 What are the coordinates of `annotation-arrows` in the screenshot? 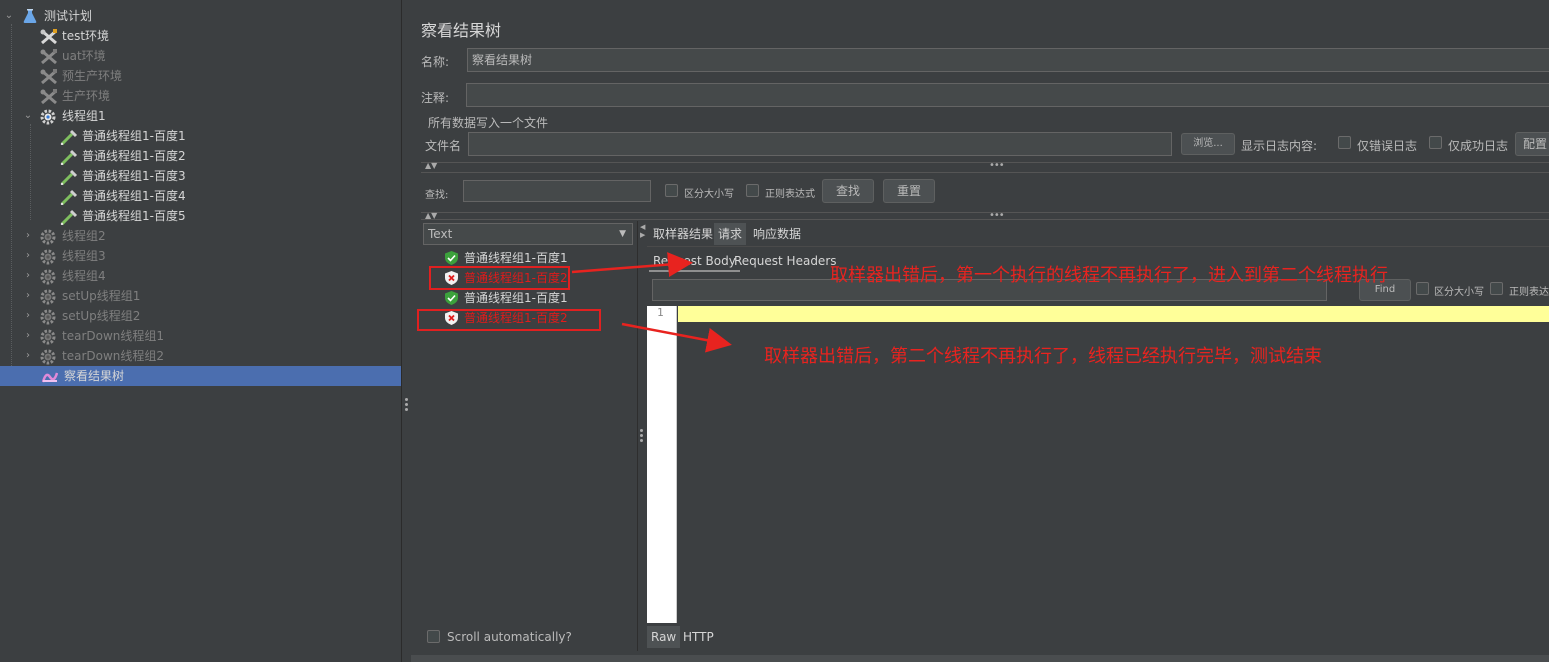 It's located at (651, 302).